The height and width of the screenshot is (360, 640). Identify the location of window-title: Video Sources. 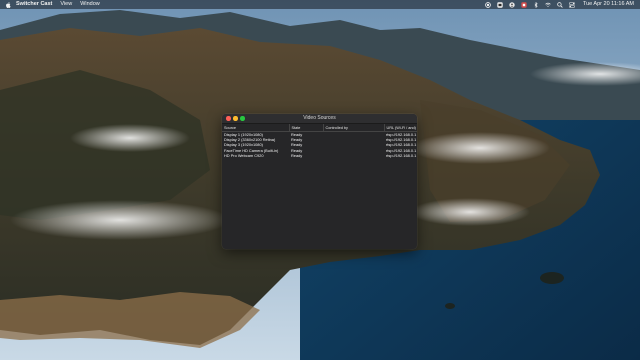
(319, 118).